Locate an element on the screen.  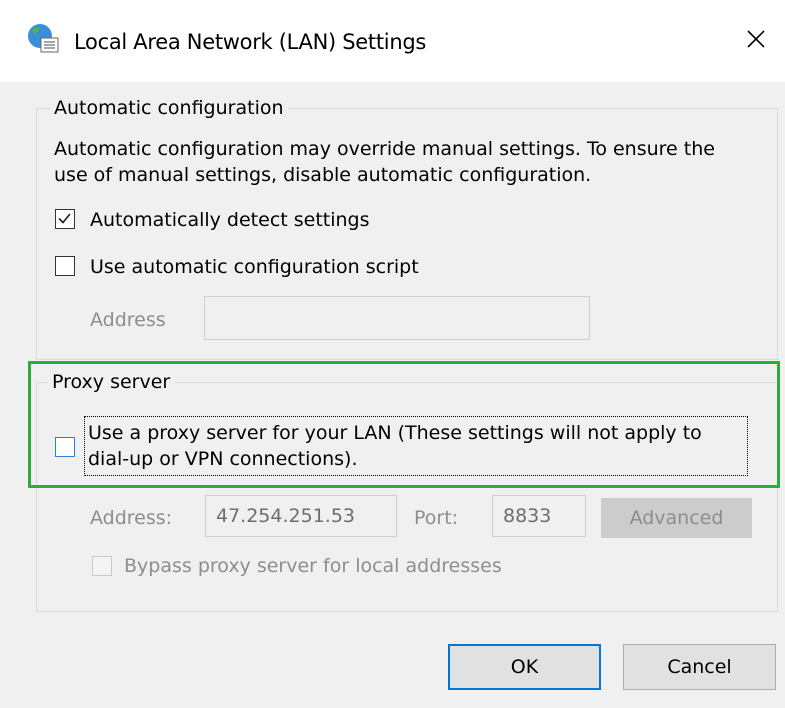
advanced-button: Advanced is located at coordinates (676, 518).